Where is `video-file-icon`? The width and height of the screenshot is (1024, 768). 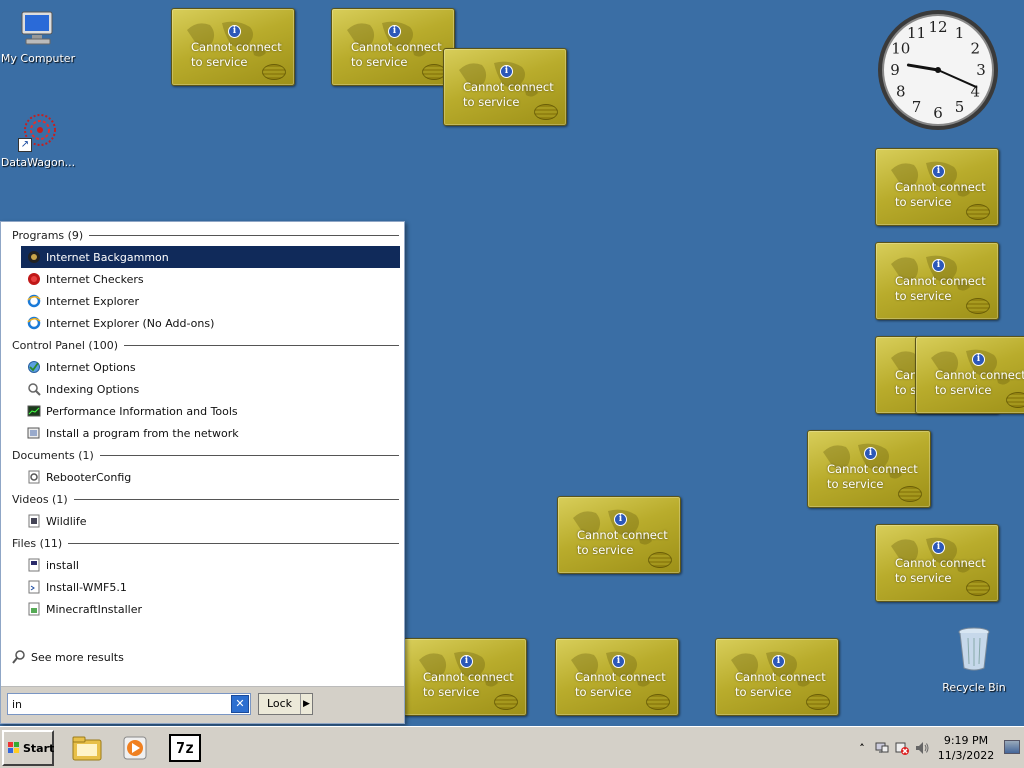
video-file-icon is located at coordinates (34, 521).